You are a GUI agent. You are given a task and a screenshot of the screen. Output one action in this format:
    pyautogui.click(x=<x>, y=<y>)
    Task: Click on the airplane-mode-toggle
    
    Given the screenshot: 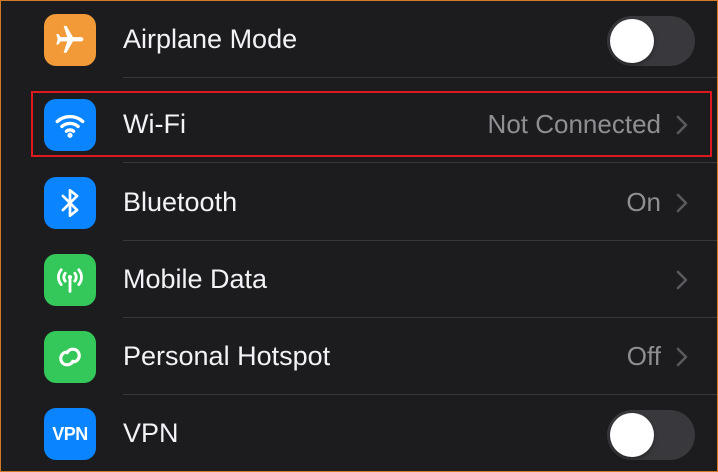 What is the action you would take?
    pyautogui.click(x=651, y=41)
    